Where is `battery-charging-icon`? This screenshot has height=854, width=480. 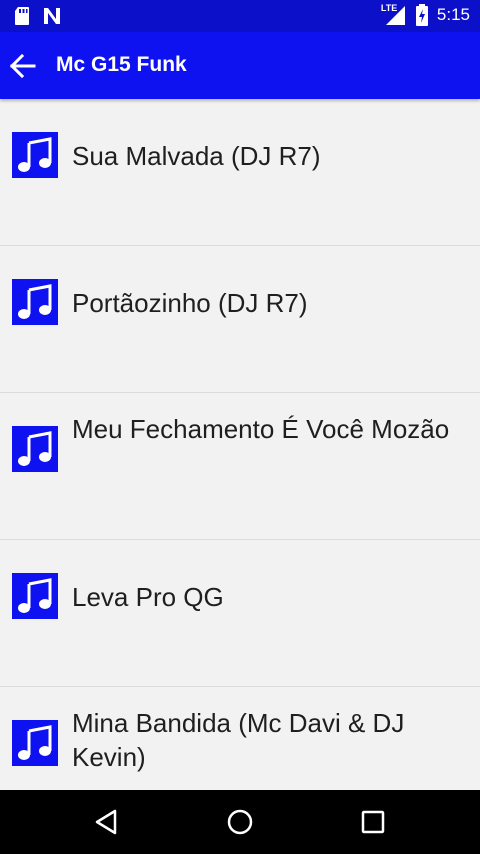 battery-charging-icon is located at coordinates (421, 15).